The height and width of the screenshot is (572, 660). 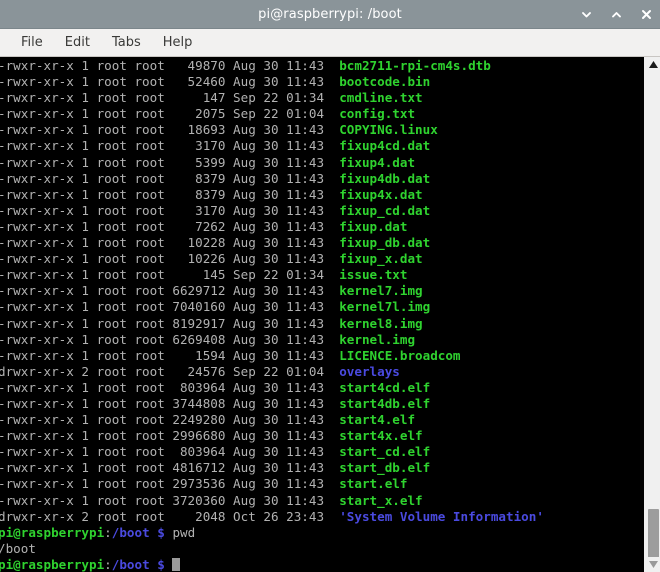 I want to click on file-name: fixup4.dat, so click(x=377, y=162).